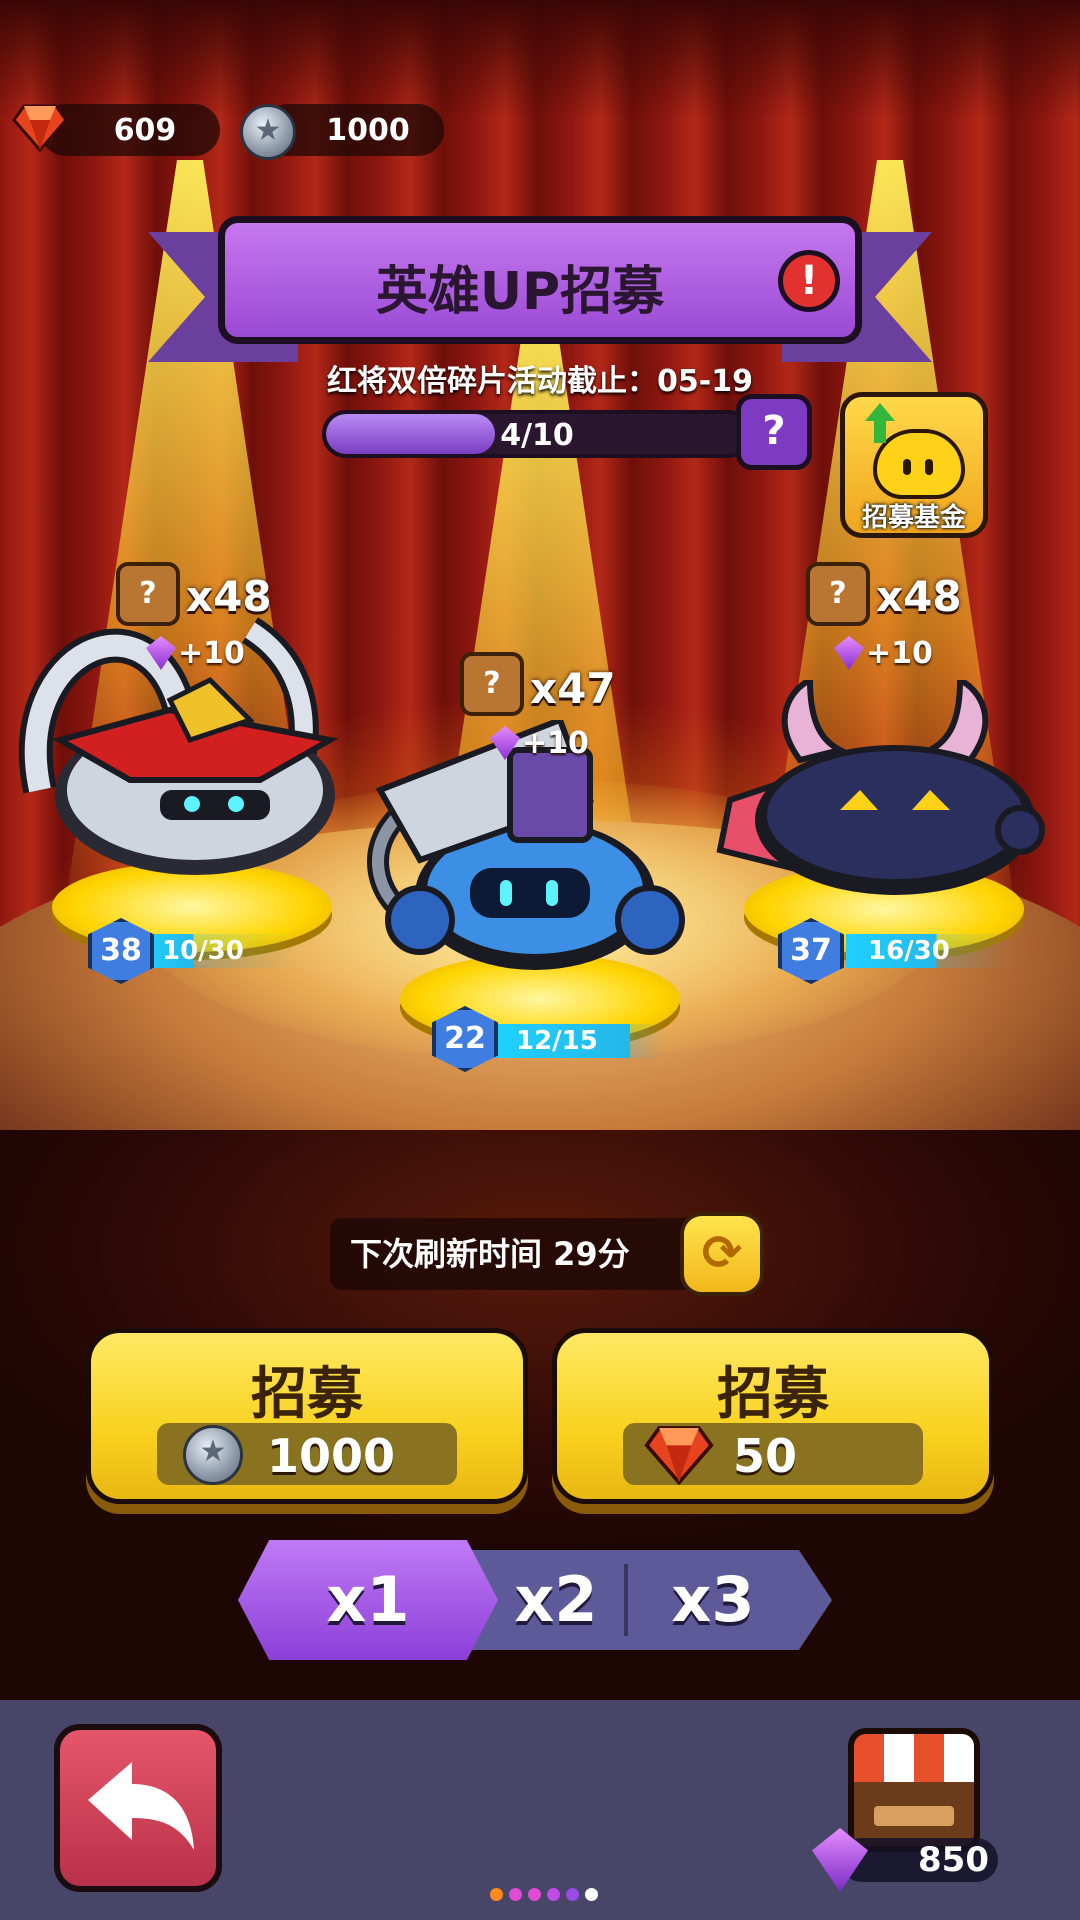 Image resolution: width=1080 pixels, height=1920 pixels. I want to click on curtain-top, so click(540, 60).